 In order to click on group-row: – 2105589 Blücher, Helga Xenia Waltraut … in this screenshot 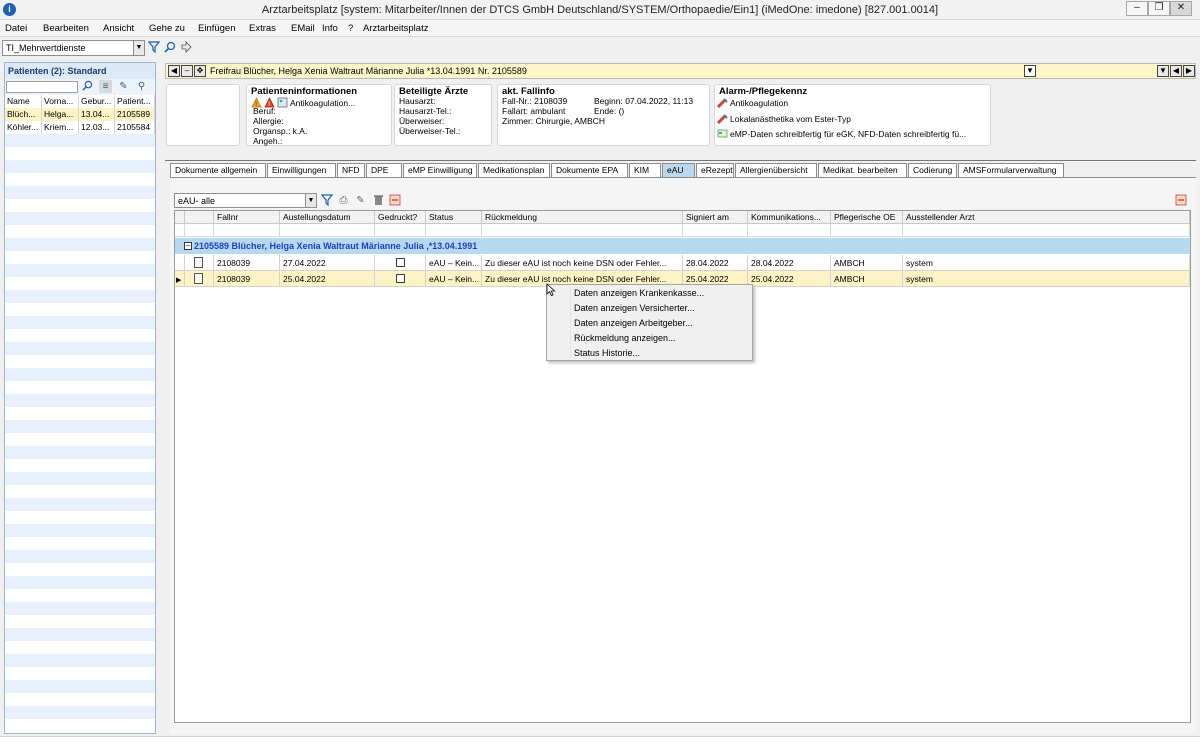, I will do `click(682, 246)`.